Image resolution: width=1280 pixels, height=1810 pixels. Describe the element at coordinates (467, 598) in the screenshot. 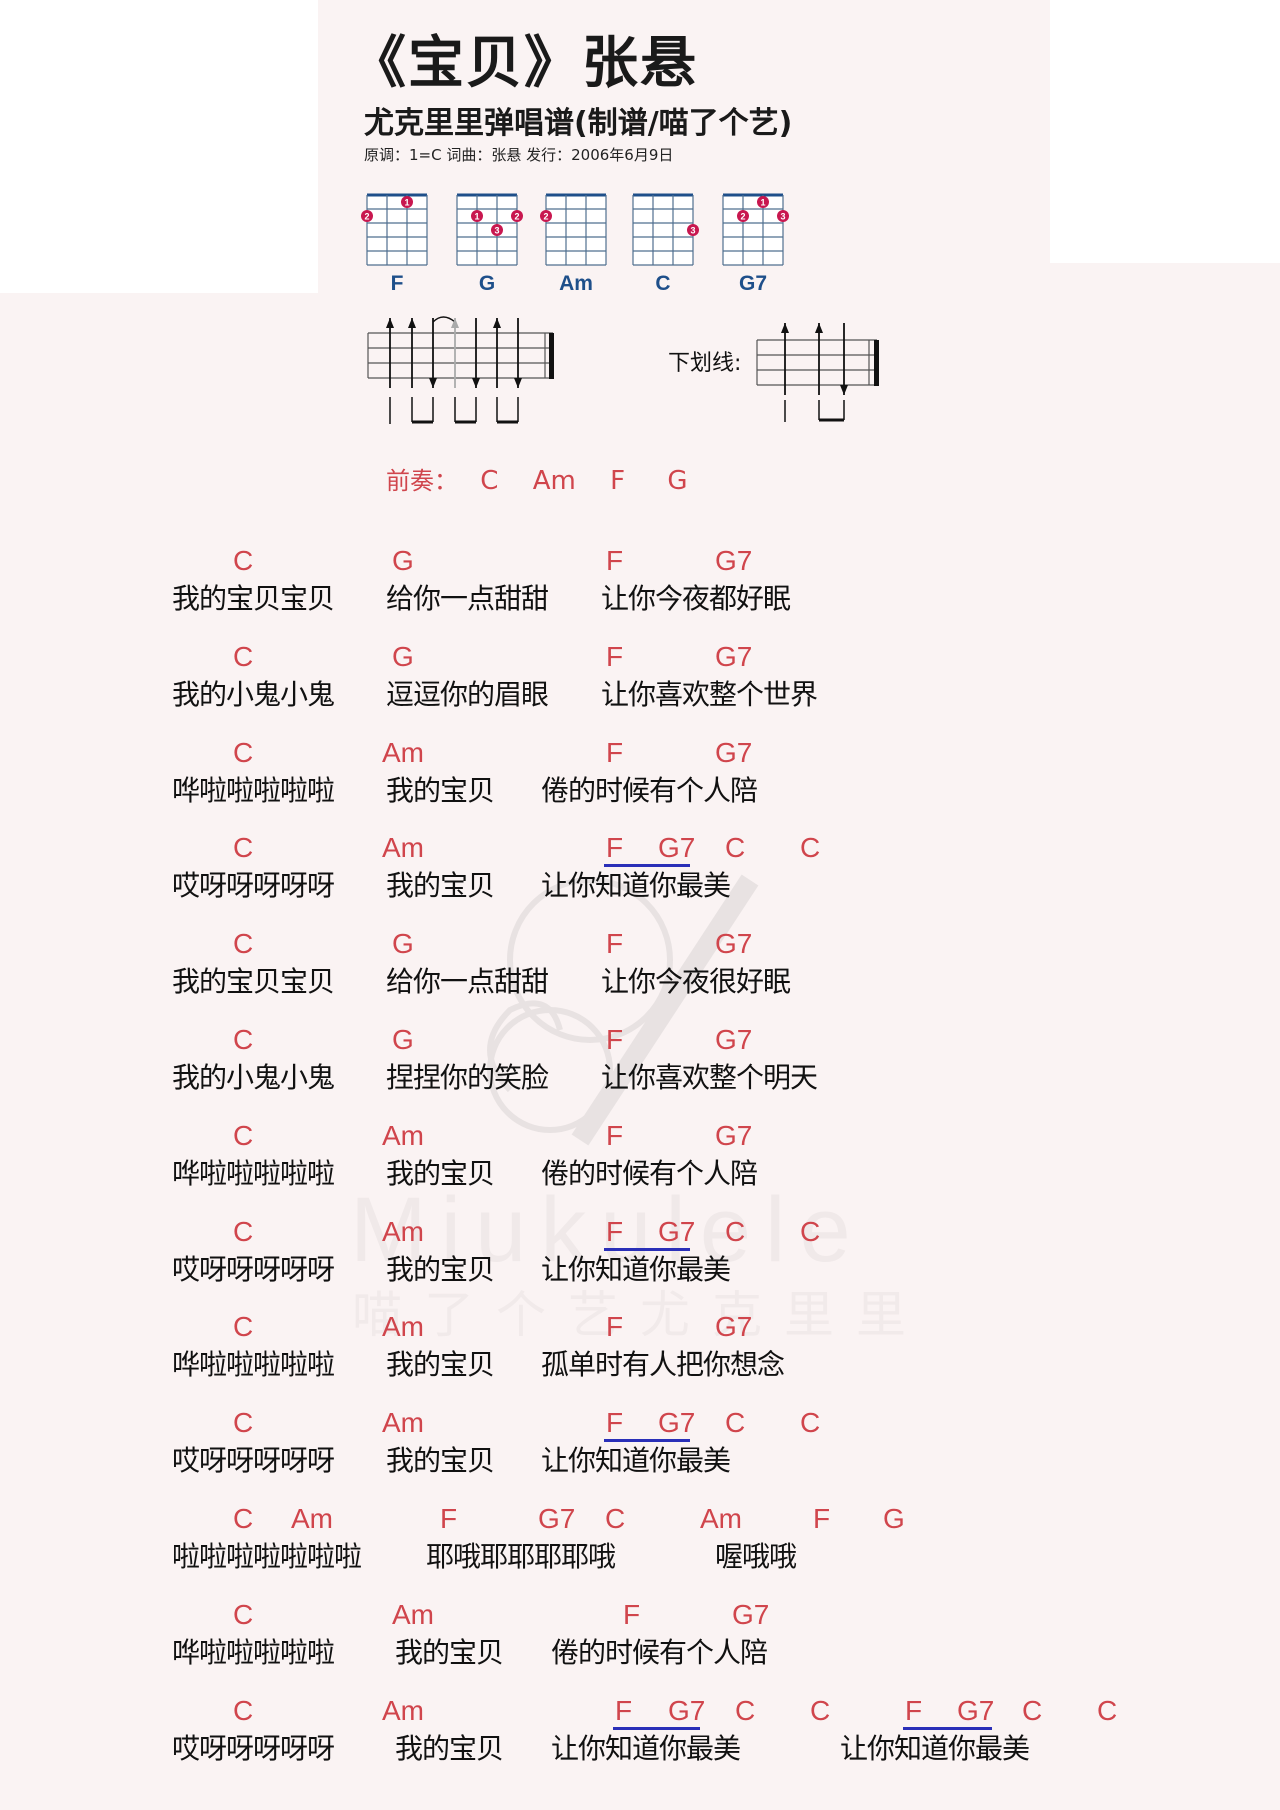

I see `lyric-phrase: 给你一点甜甜` at that location.